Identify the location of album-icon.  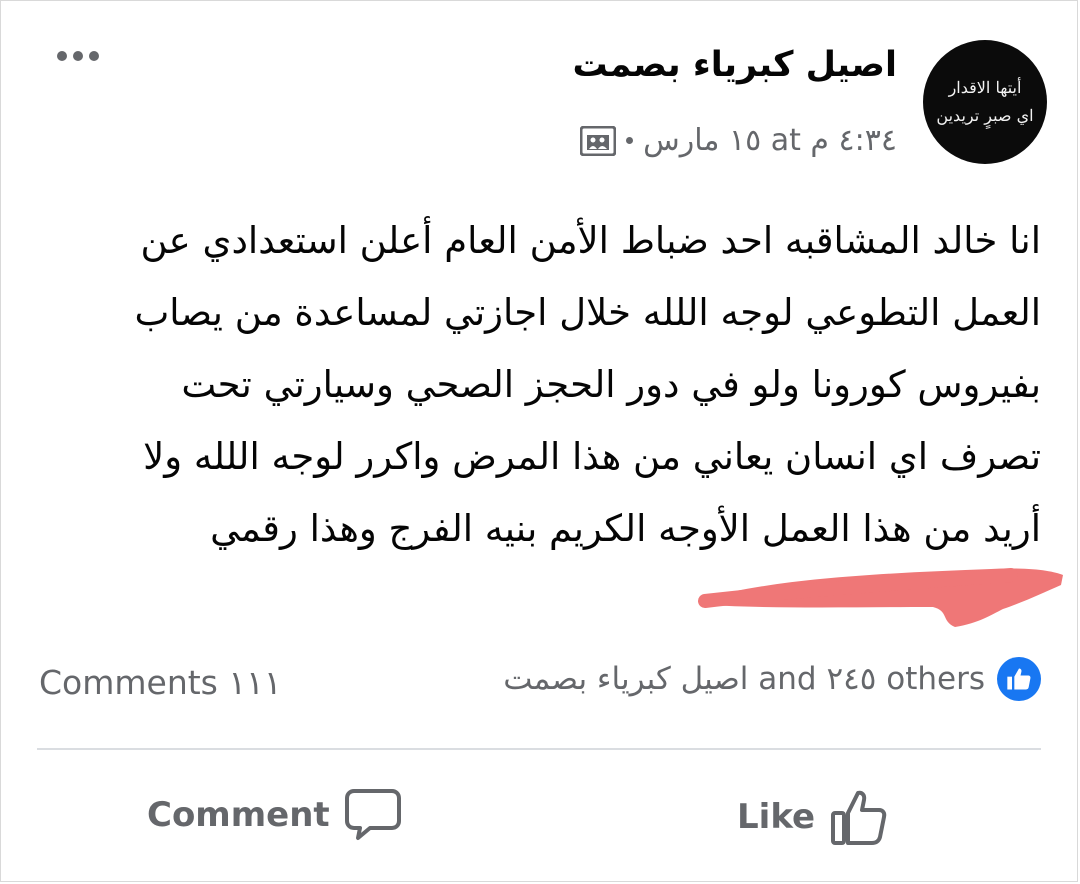
(598, 140).